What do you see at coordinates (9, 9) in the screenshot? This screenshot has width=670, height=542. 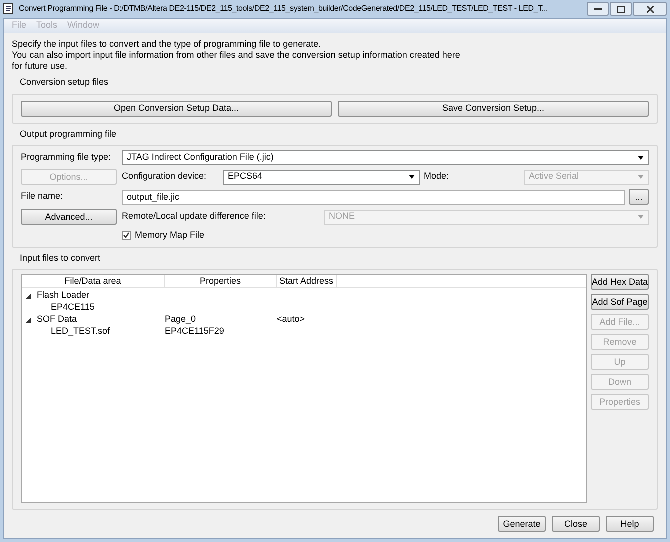 I see `app-icon` at bounding box center [9, 9].